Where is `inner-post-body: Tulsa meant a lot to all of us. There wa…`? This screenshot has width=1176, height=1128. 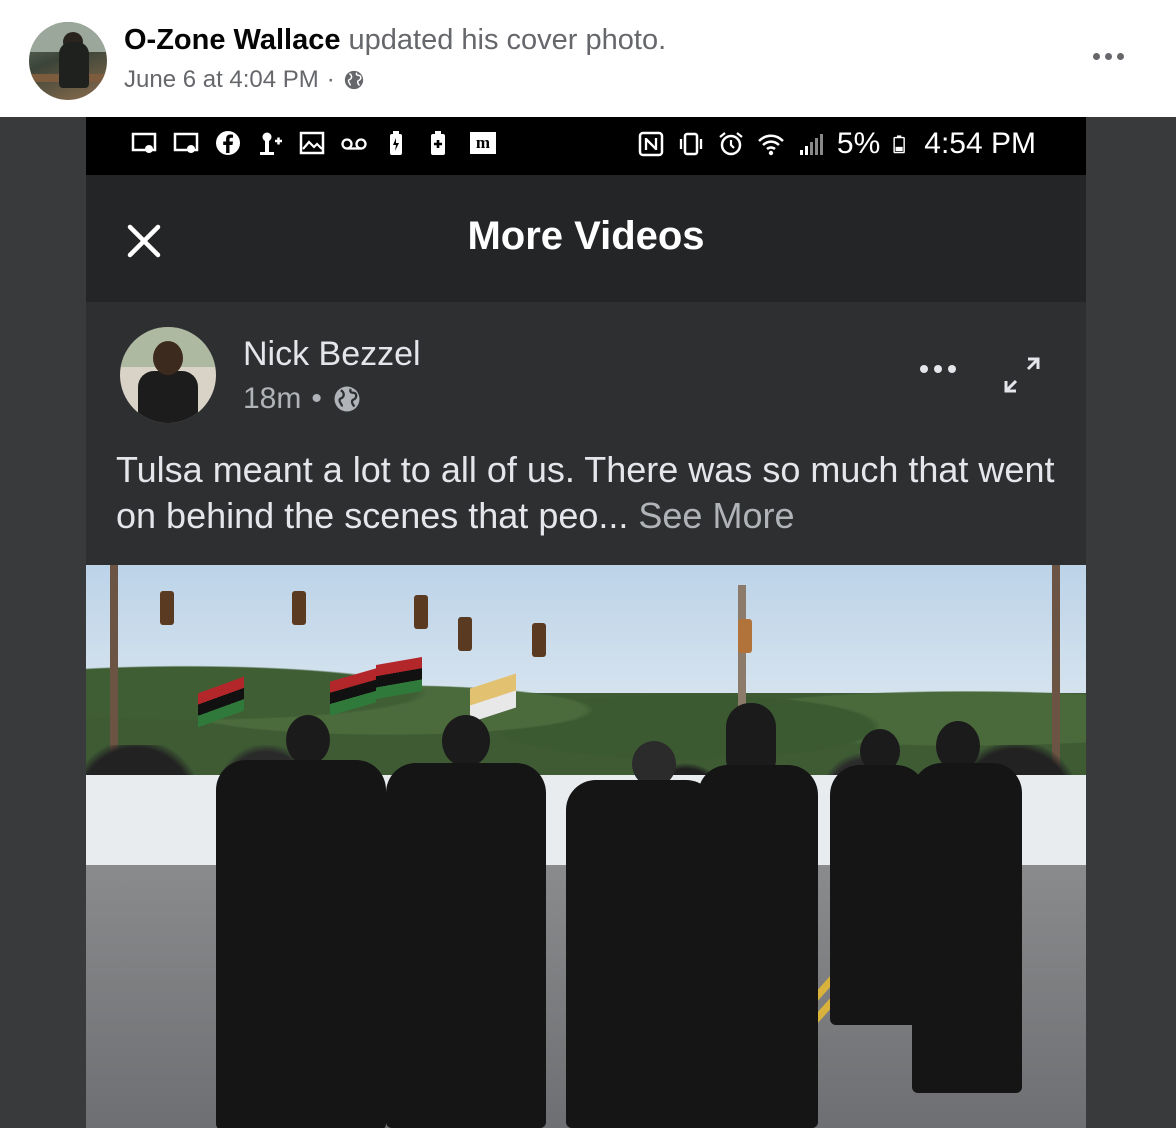
inner-post-body: Tulsa meant a lot to all of us. There wa… is located at coordinates (585, 492).